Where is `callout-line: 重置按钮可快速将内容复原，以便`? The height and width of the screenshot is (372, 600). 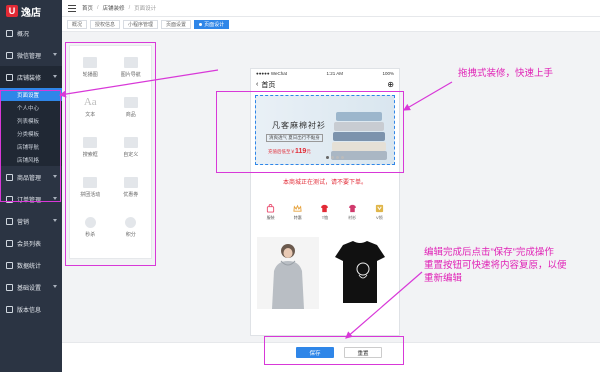
callout-line: 重置按钮可快速将内容复原，以便 is located at coordinates (495, 265).